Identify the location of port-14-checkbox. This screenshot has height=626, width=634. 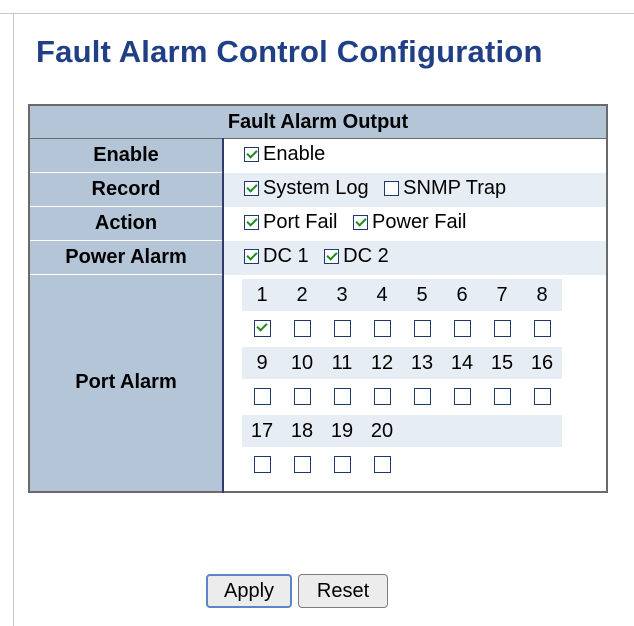
(462, 396).